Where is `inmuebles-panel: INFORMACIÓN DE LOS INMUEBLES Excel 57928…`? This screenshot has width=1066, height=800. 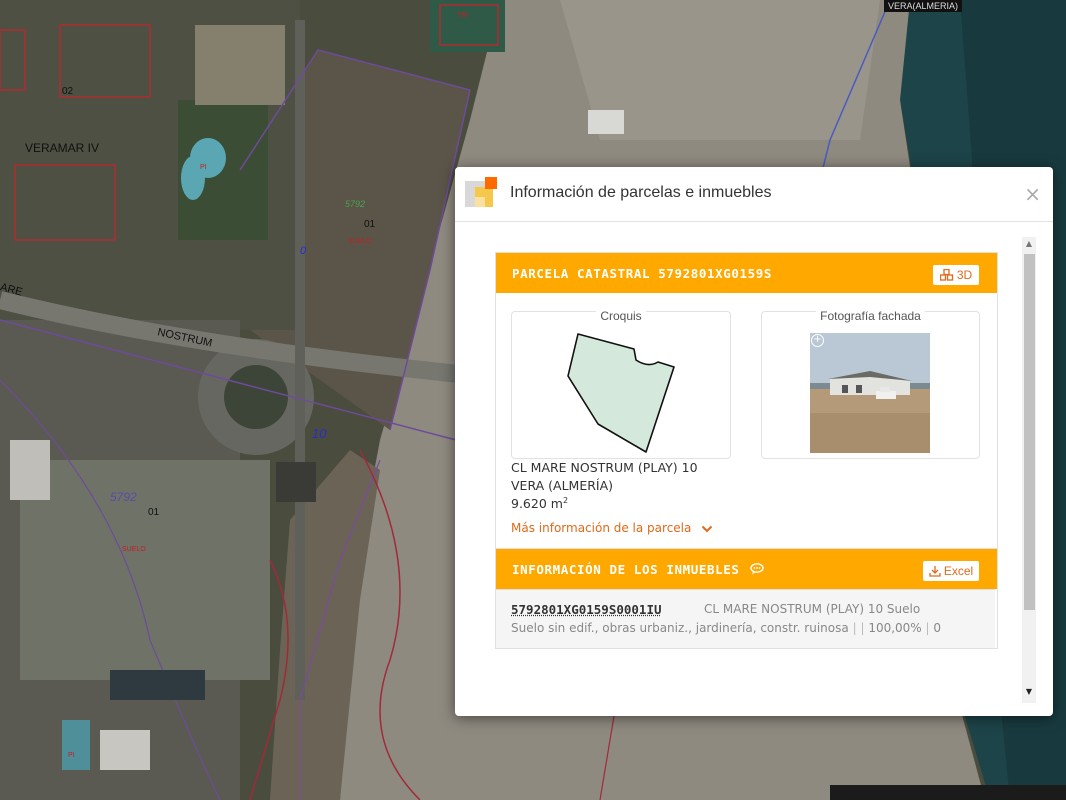 inmuebles-panel: INFORMACIÓN DE LOS INMUEBLES Excel 57928… is located at coordinates (746, 598).